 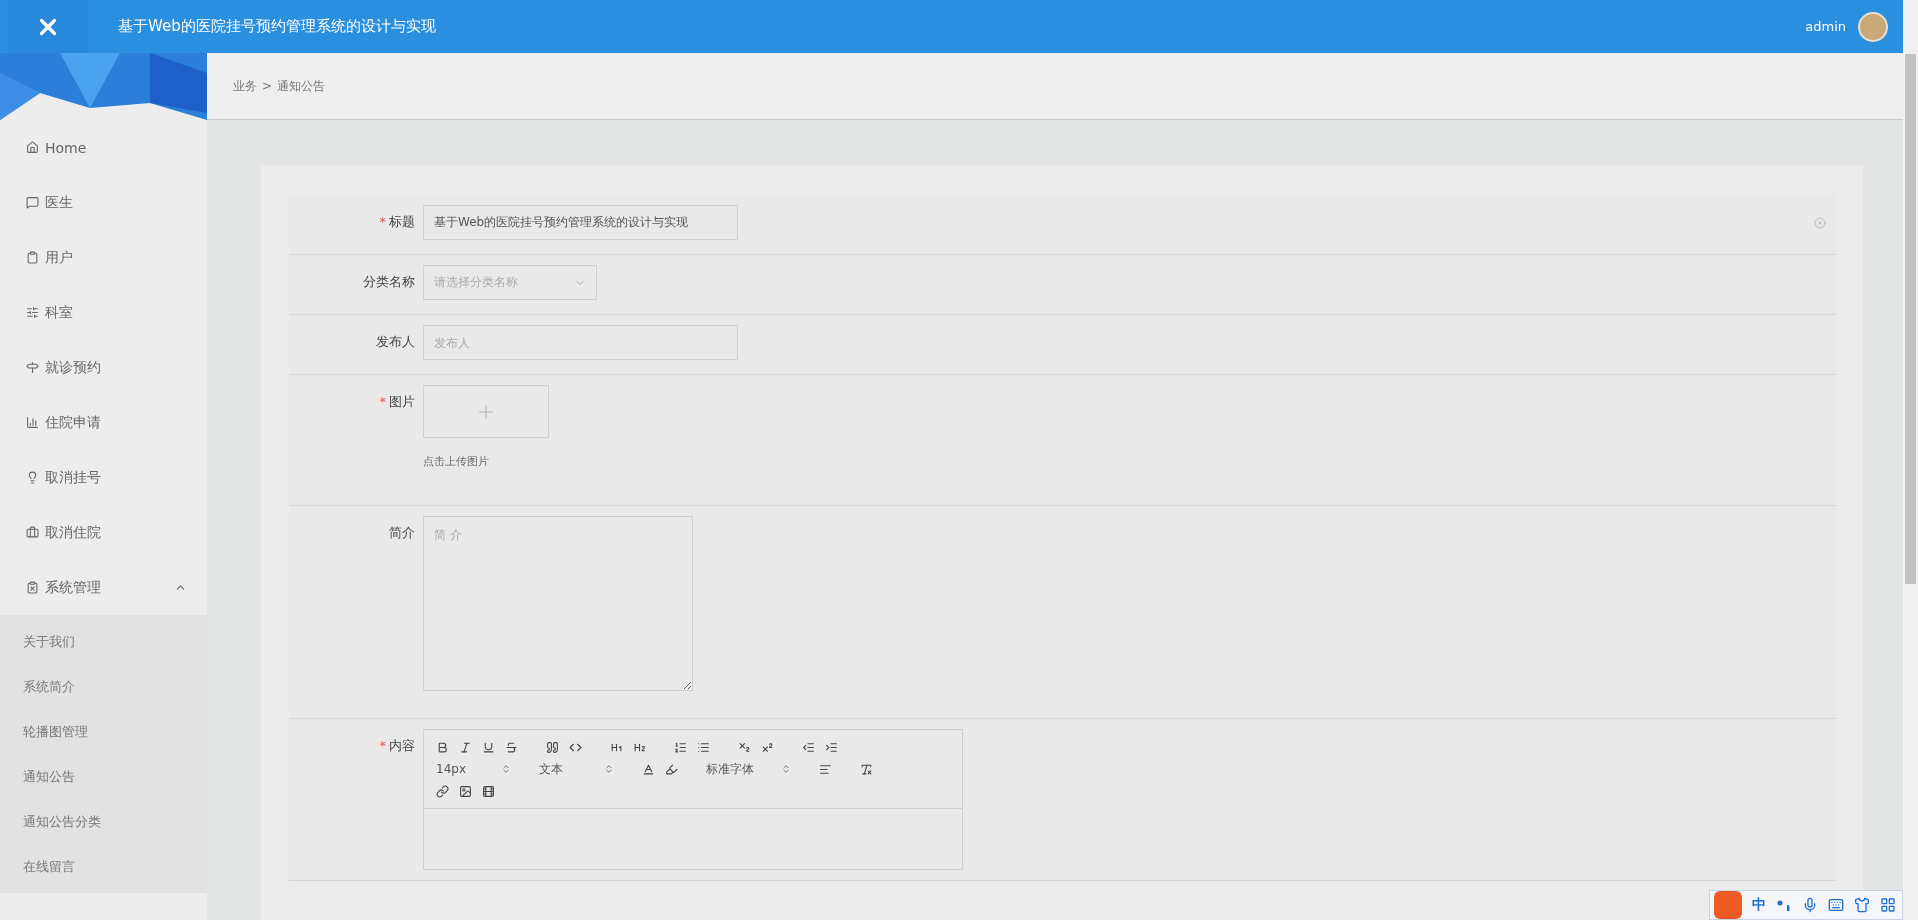 I want to click on font-select: 标准字体, so click(x=748, y=769).